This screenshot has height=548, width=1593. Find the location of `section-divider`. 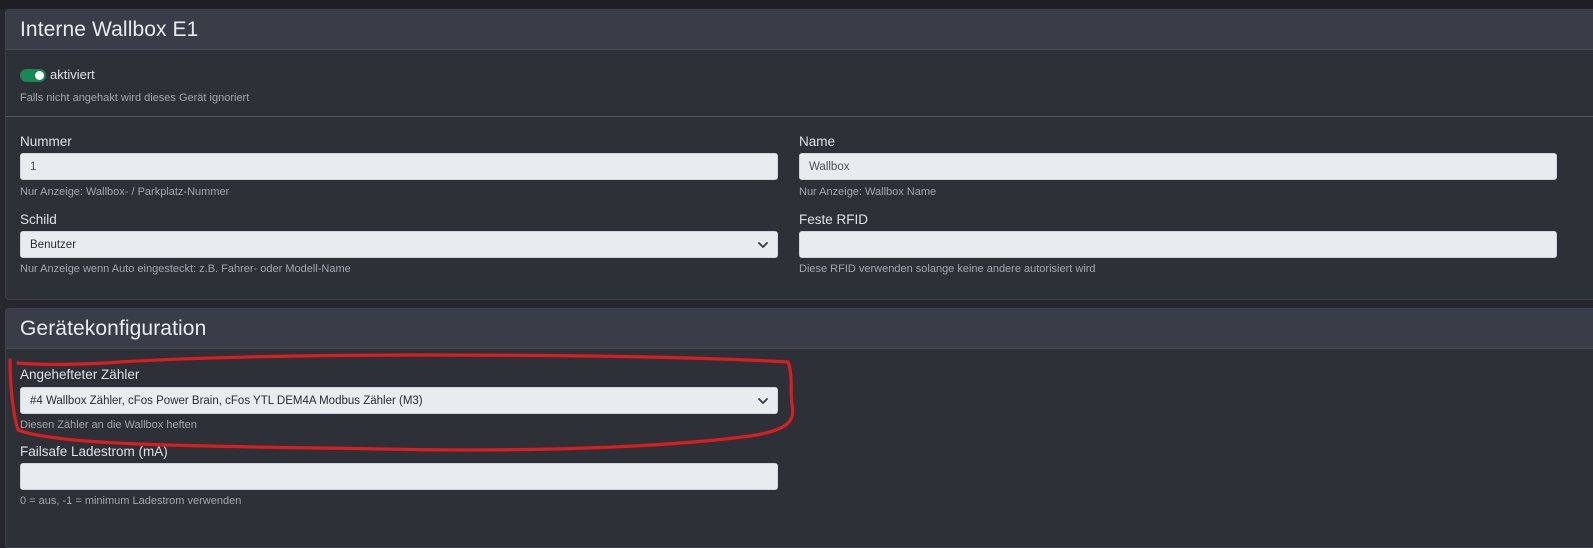

section-divider is located at coordinates (799, 116).